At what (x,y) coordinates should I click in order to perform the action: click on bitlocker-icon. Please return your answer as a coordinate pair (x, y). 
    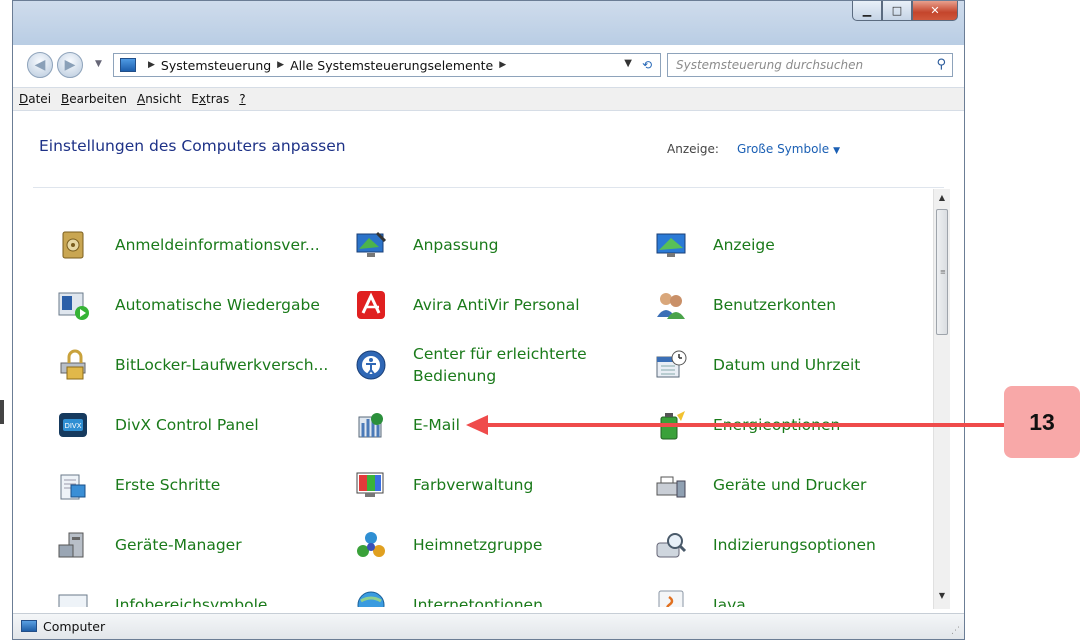
    Looking at the image, I should click on (73, 365).